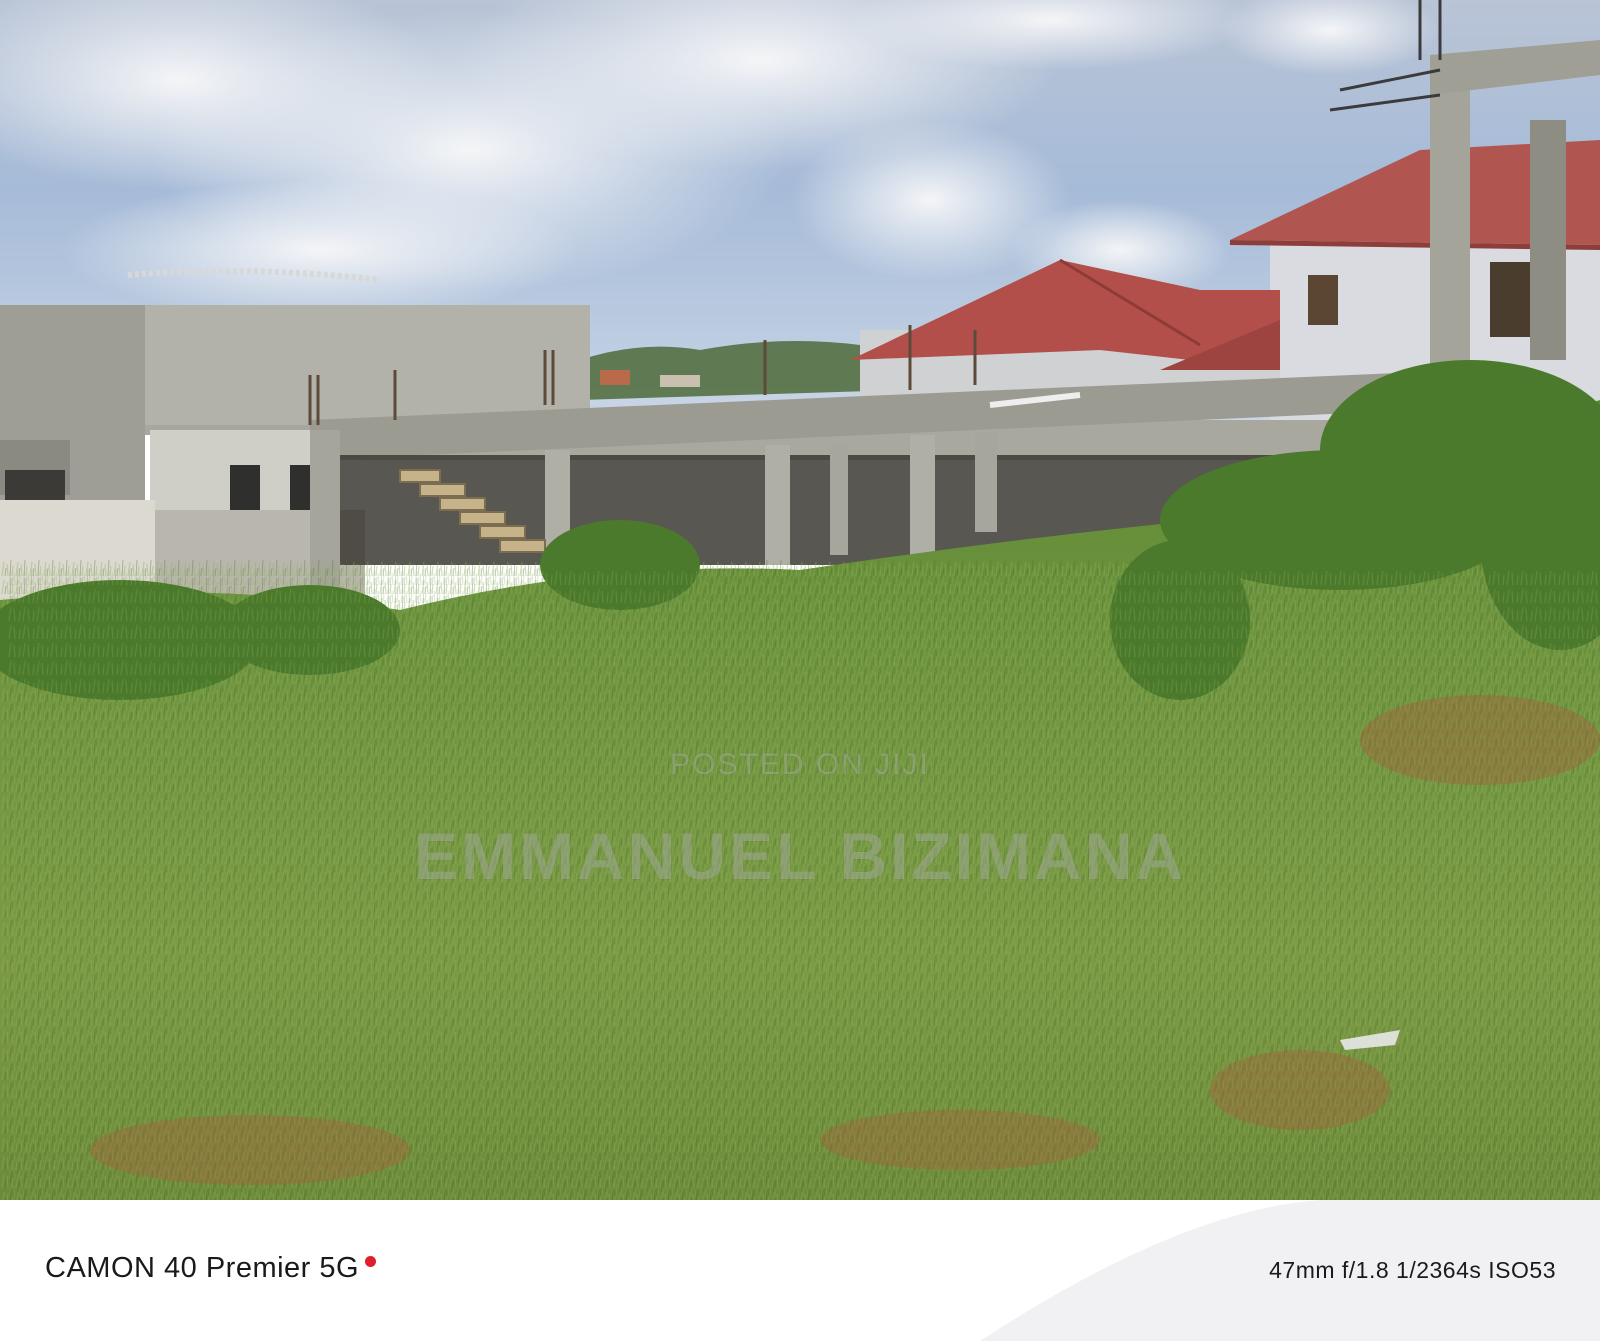  Describe the element at coordinates (1412, 1270) in the screenshot. I see `exif-info: 47mm f/1.8 1/2364s ISO53` at that location.